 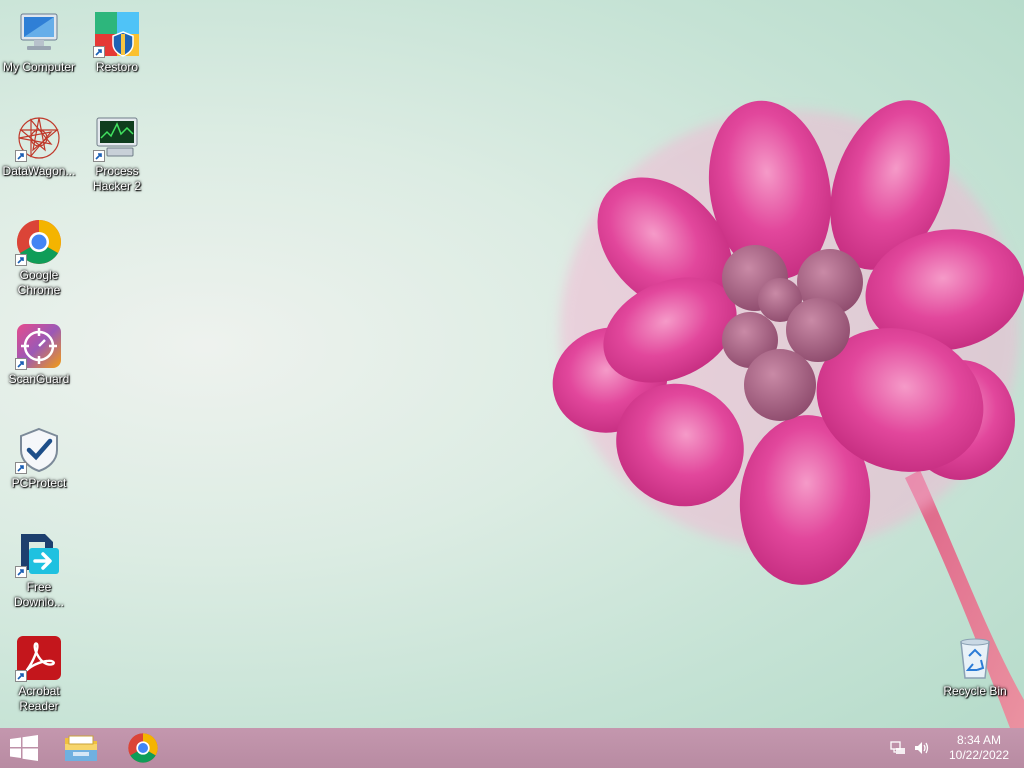 What do you see at coordinates (117, 52) in the screenshot?
I see `desktop-icon-restoro: Restoro` at bounding box center [117, 52].